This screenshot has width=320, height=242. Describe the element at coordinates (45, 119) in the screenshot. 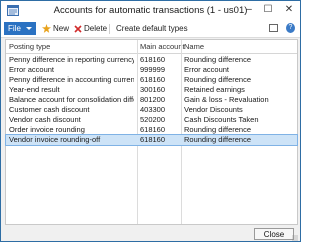

I see `posting-type-cell: Vendor cash discount` at that location.